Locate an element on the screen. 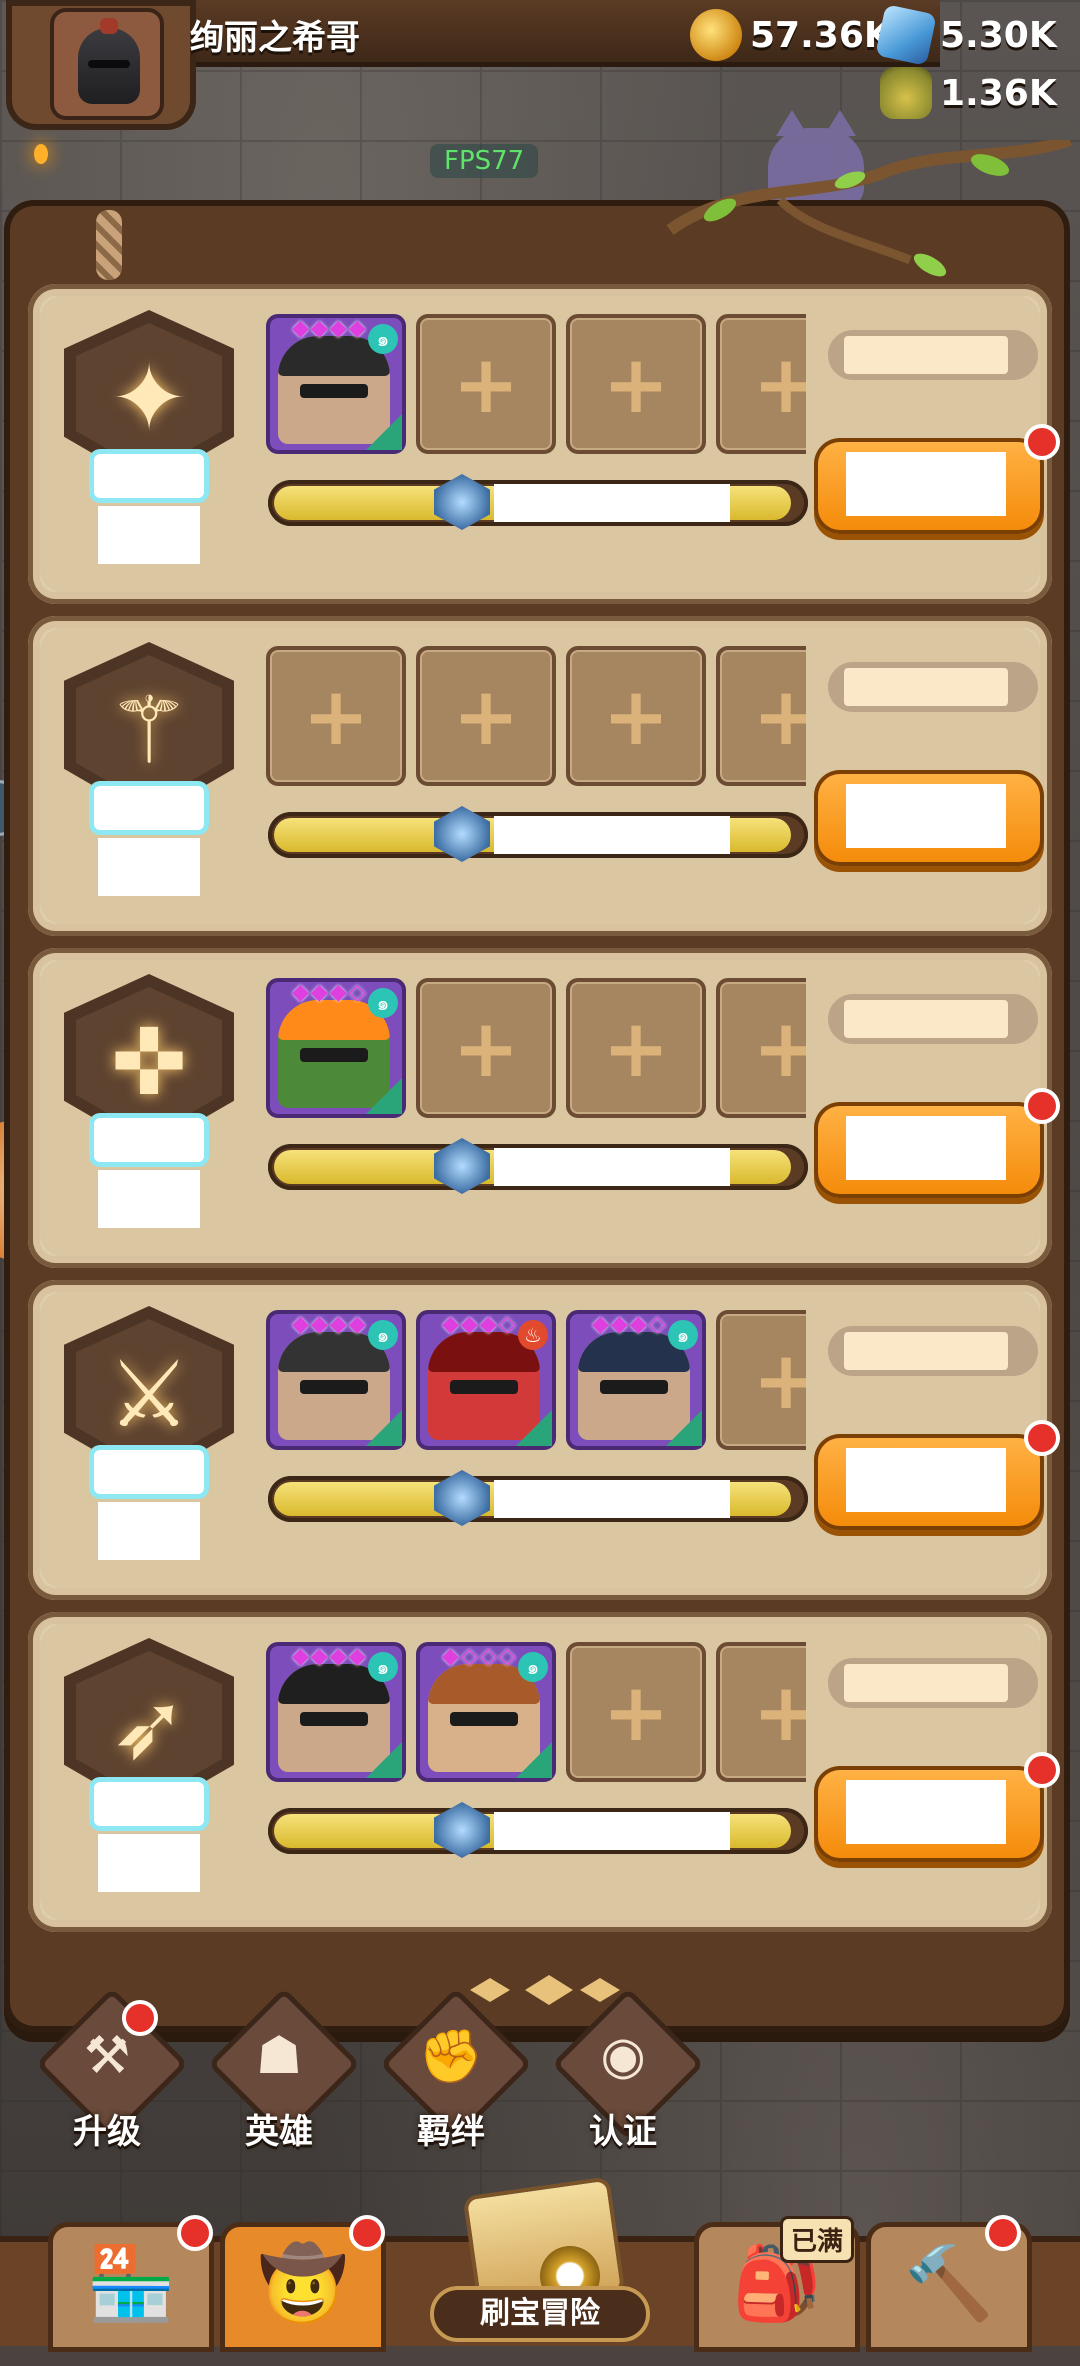 This screenshot has width=1080, height=2366. action-tab-label: 英雄 is located at coordinates (279, 2132).